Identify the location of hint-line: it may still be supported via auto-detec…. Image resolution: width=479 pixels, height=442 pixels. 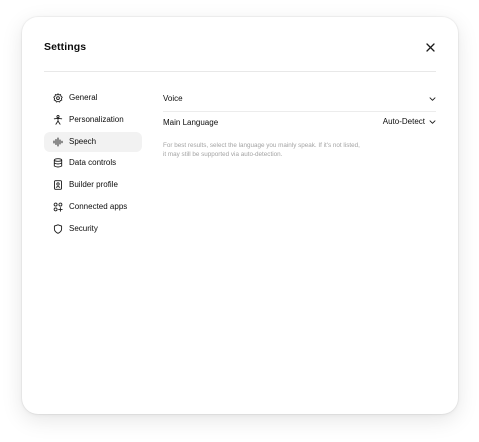
(223, 154).